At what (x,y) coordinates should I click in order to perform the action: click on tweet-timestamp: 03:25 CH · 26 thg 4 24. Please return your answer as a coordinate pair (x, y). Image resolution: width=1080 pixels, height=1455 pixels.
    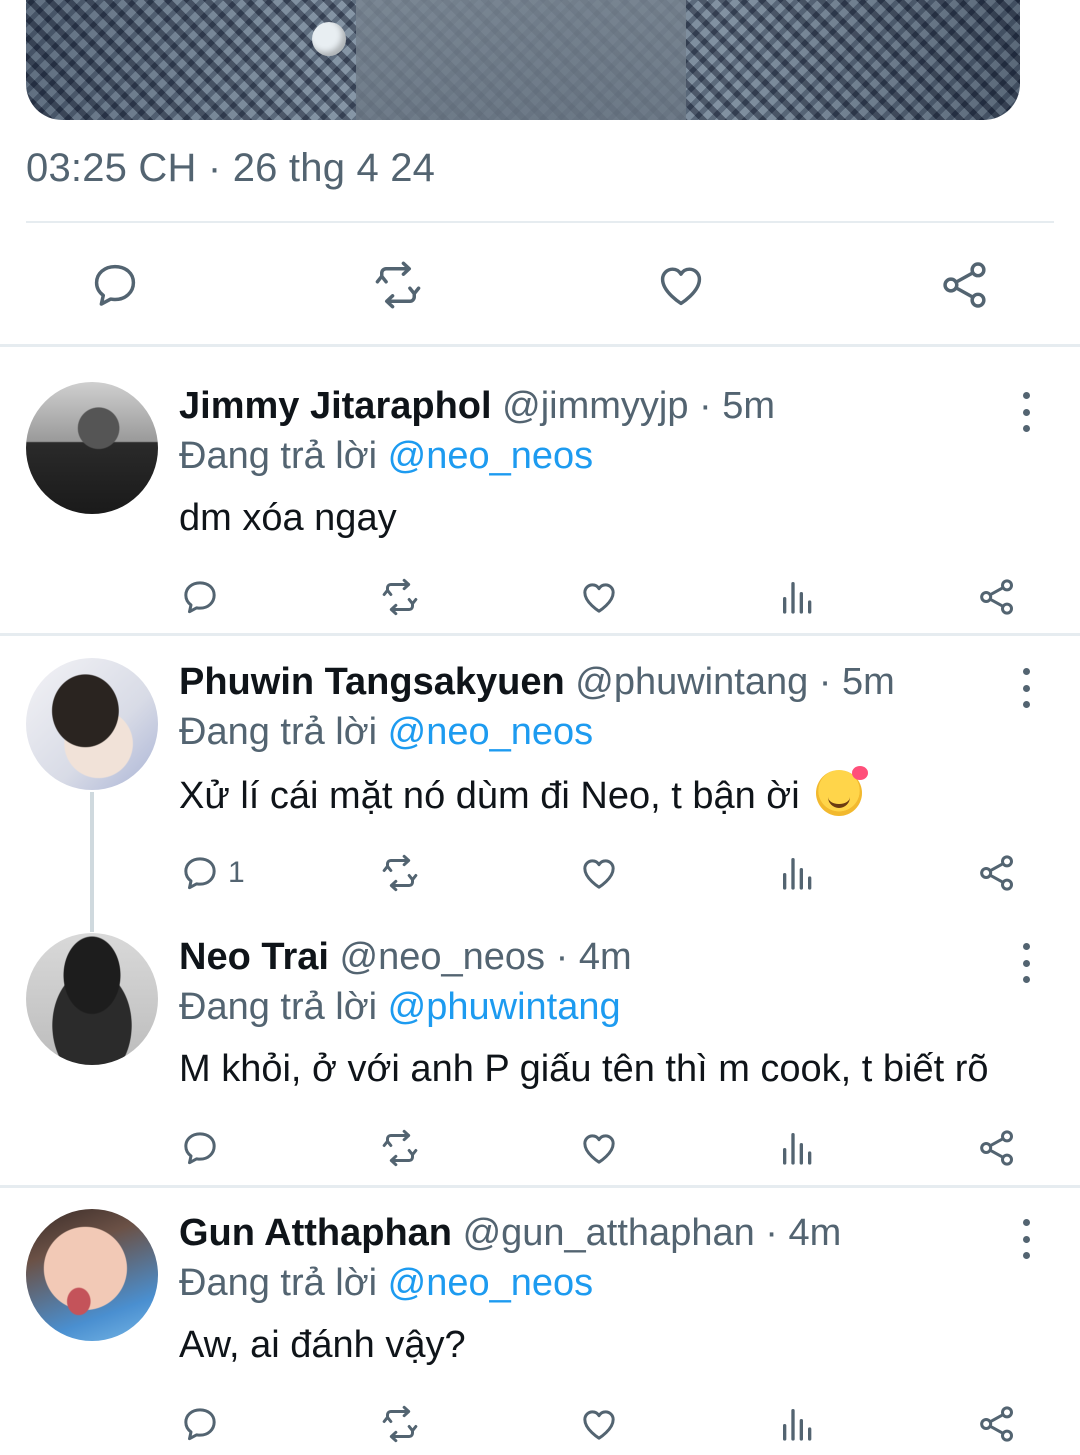
    Looking at the image, I should click on (230, 168).